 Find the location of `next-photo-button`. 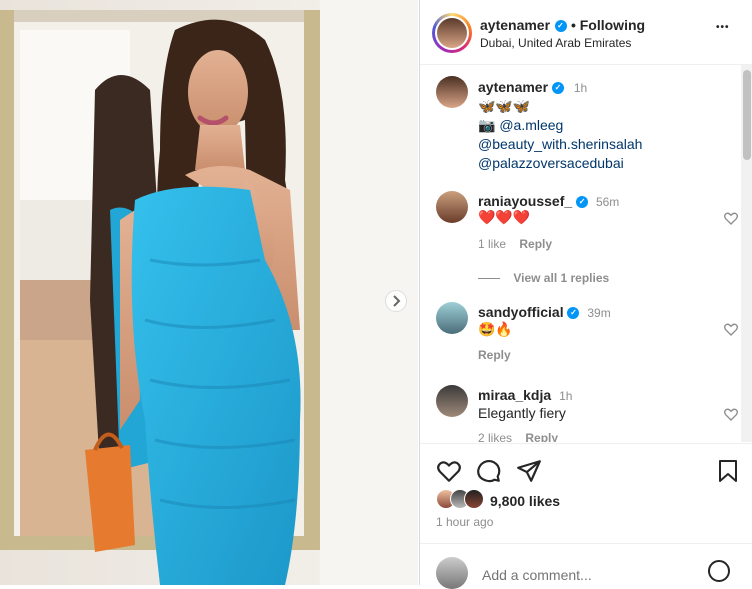

next-photo-button is located at coordinates (396, 301).